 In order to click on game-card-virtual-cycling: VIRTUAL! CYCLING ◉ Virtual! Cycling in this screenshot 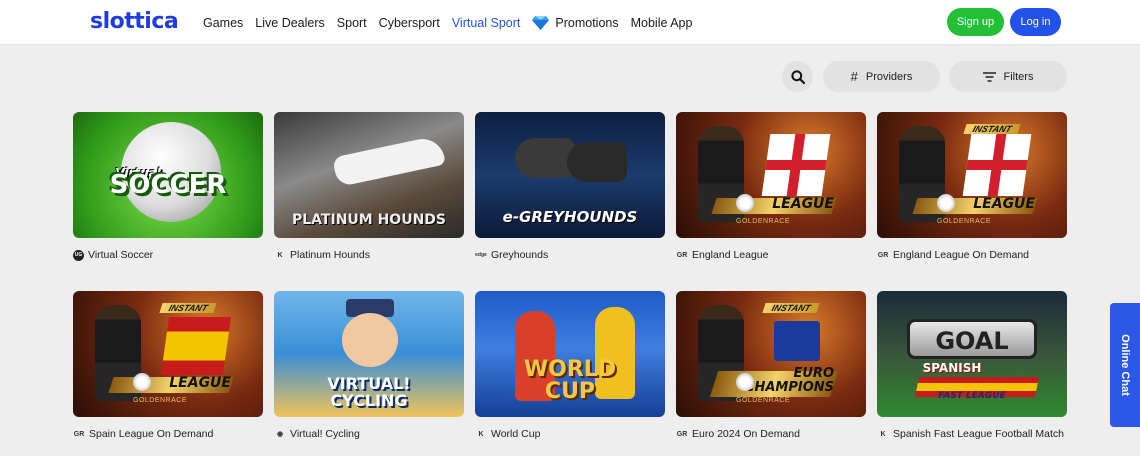, I will do `click(369, 365)`.